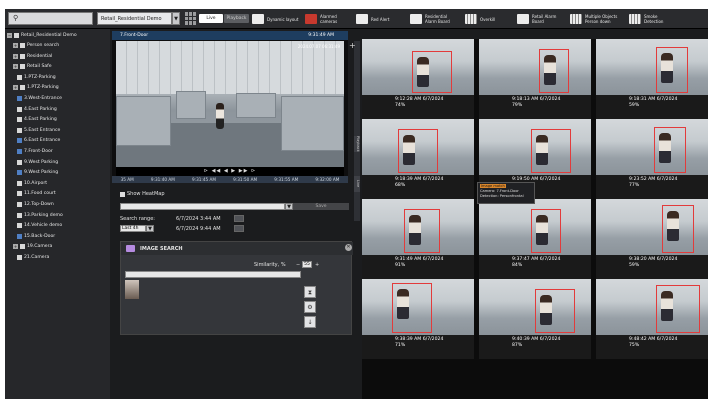 This screenshot has height=404, width=713. Describe the element at coordinates (307, 264) in the screenshot. I see `similarity-input: 55` at that location.